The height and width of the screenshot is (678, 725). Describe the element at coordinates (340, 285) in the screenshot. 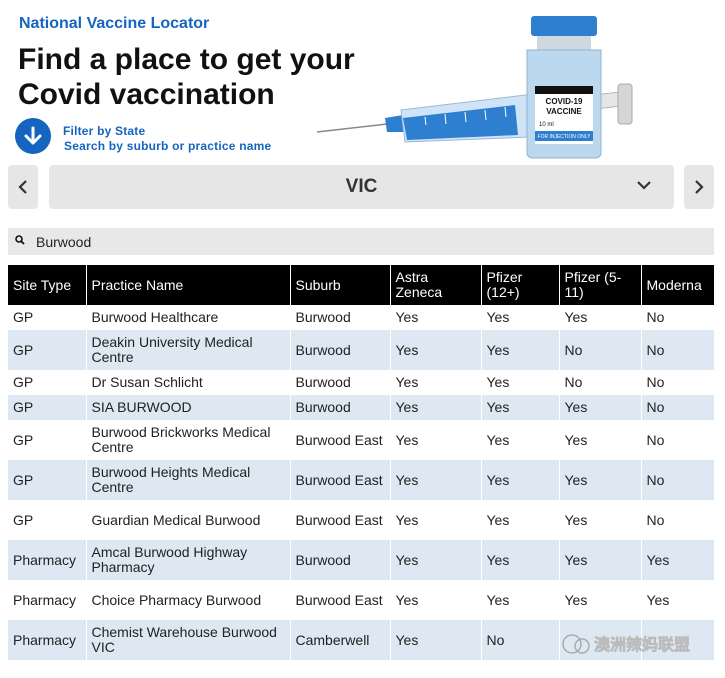

I see `col-suburb-header: Suburb` at that location.